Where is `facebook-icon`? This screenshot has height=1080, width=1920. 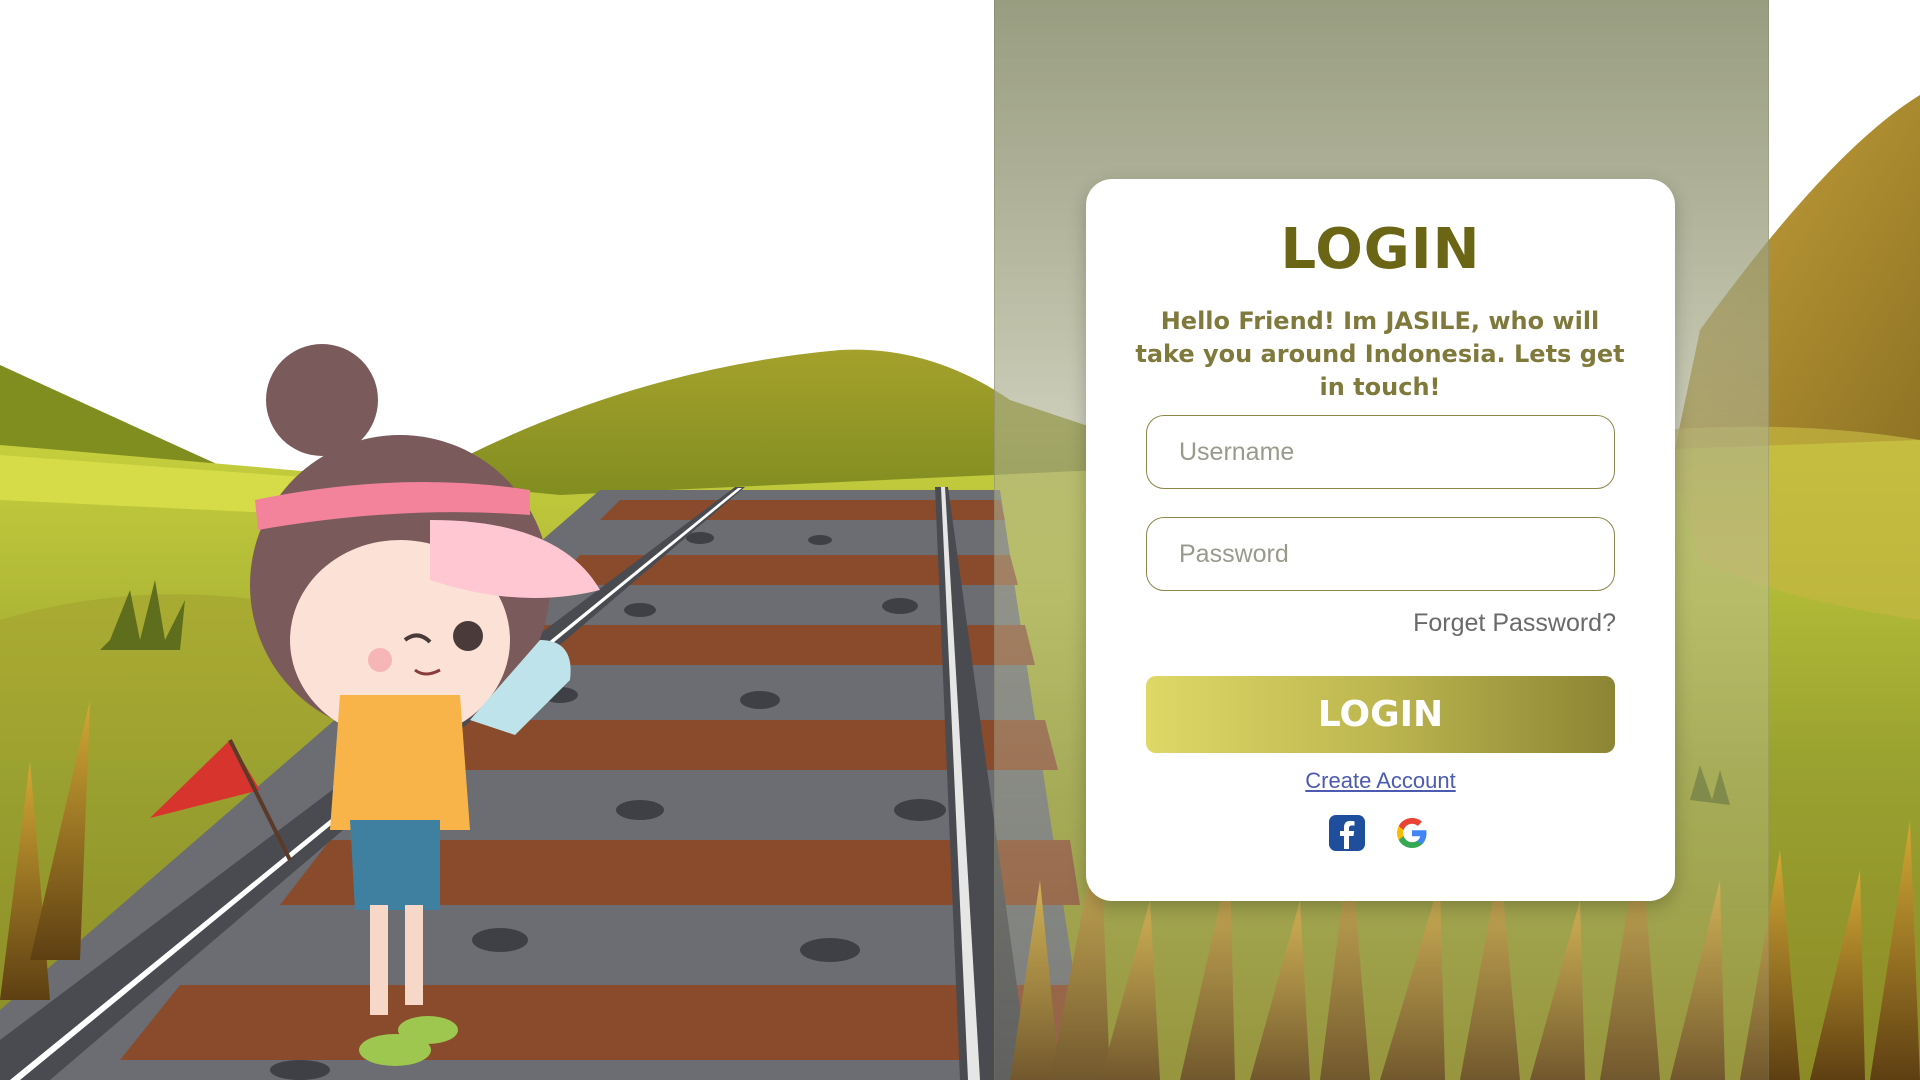
facebook-icon is located at coordinates (1347, 833).